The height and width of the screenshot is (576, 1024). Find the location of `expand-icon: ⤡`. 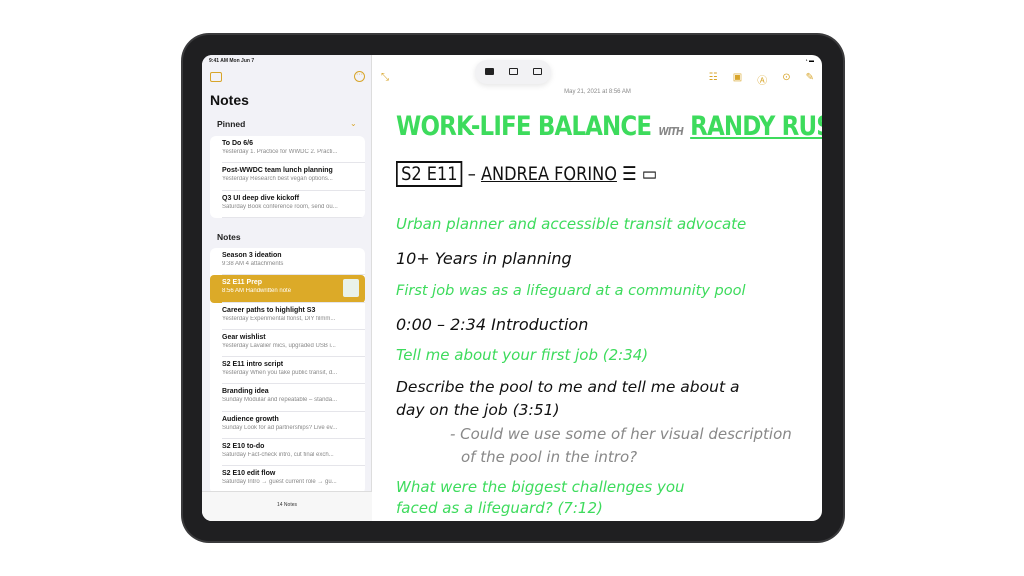

expand-icon: ⤡ is located at coordinates (385, 77).